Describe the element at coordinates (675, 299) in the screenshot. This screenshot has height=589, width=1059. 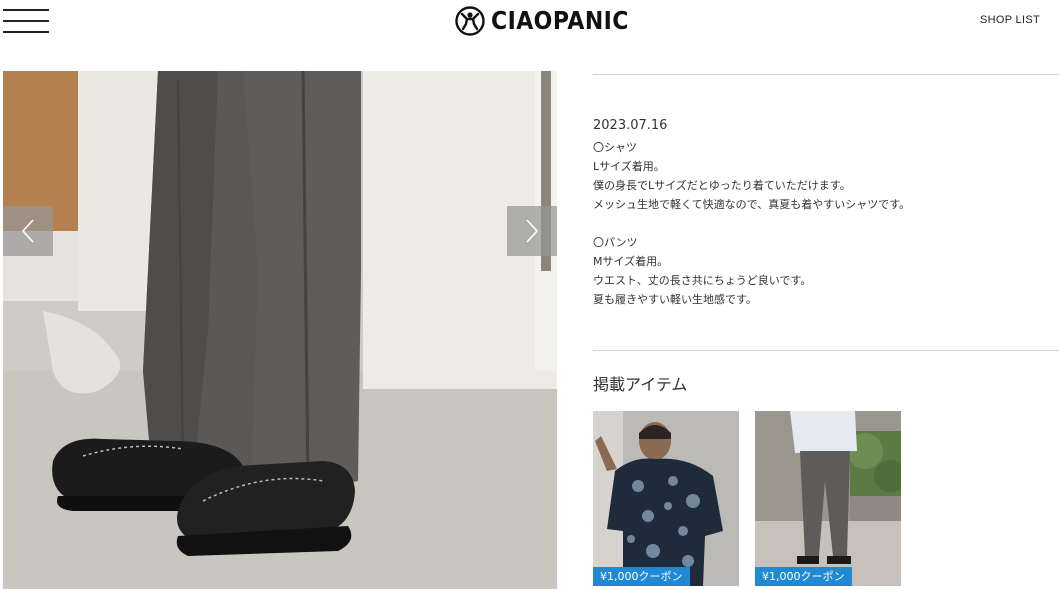
I see `description-line: 夏も履きやすい軽い生地感です。` at that location.